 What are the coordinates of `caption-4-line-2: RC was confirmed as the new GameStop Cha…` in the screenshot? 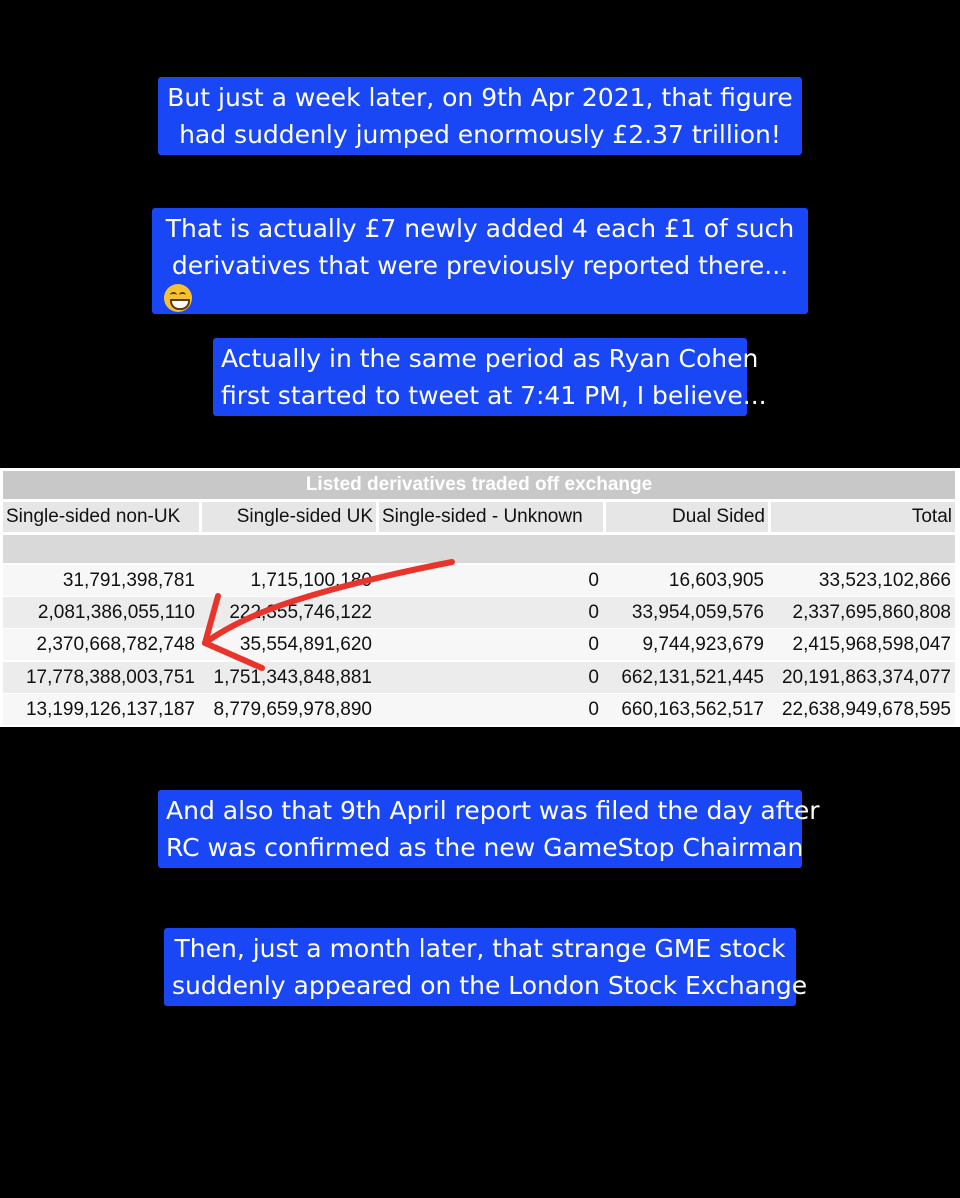 It's located at (485, 847).